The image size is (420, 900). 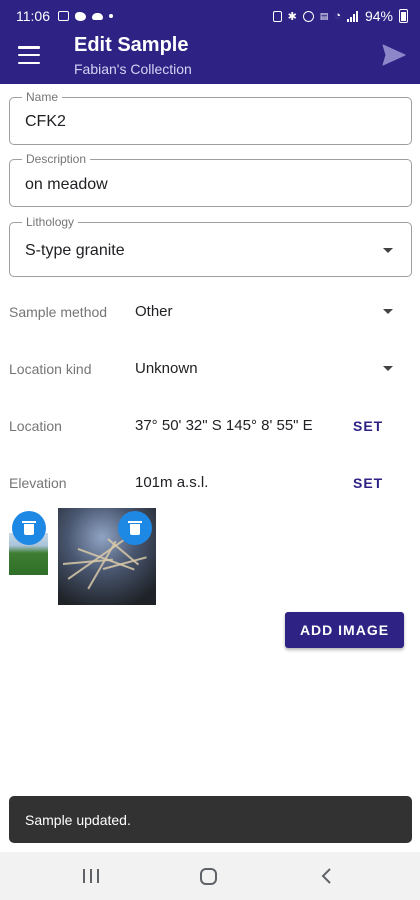 I want to click on twitter-icon, so click(x=80, y=16).